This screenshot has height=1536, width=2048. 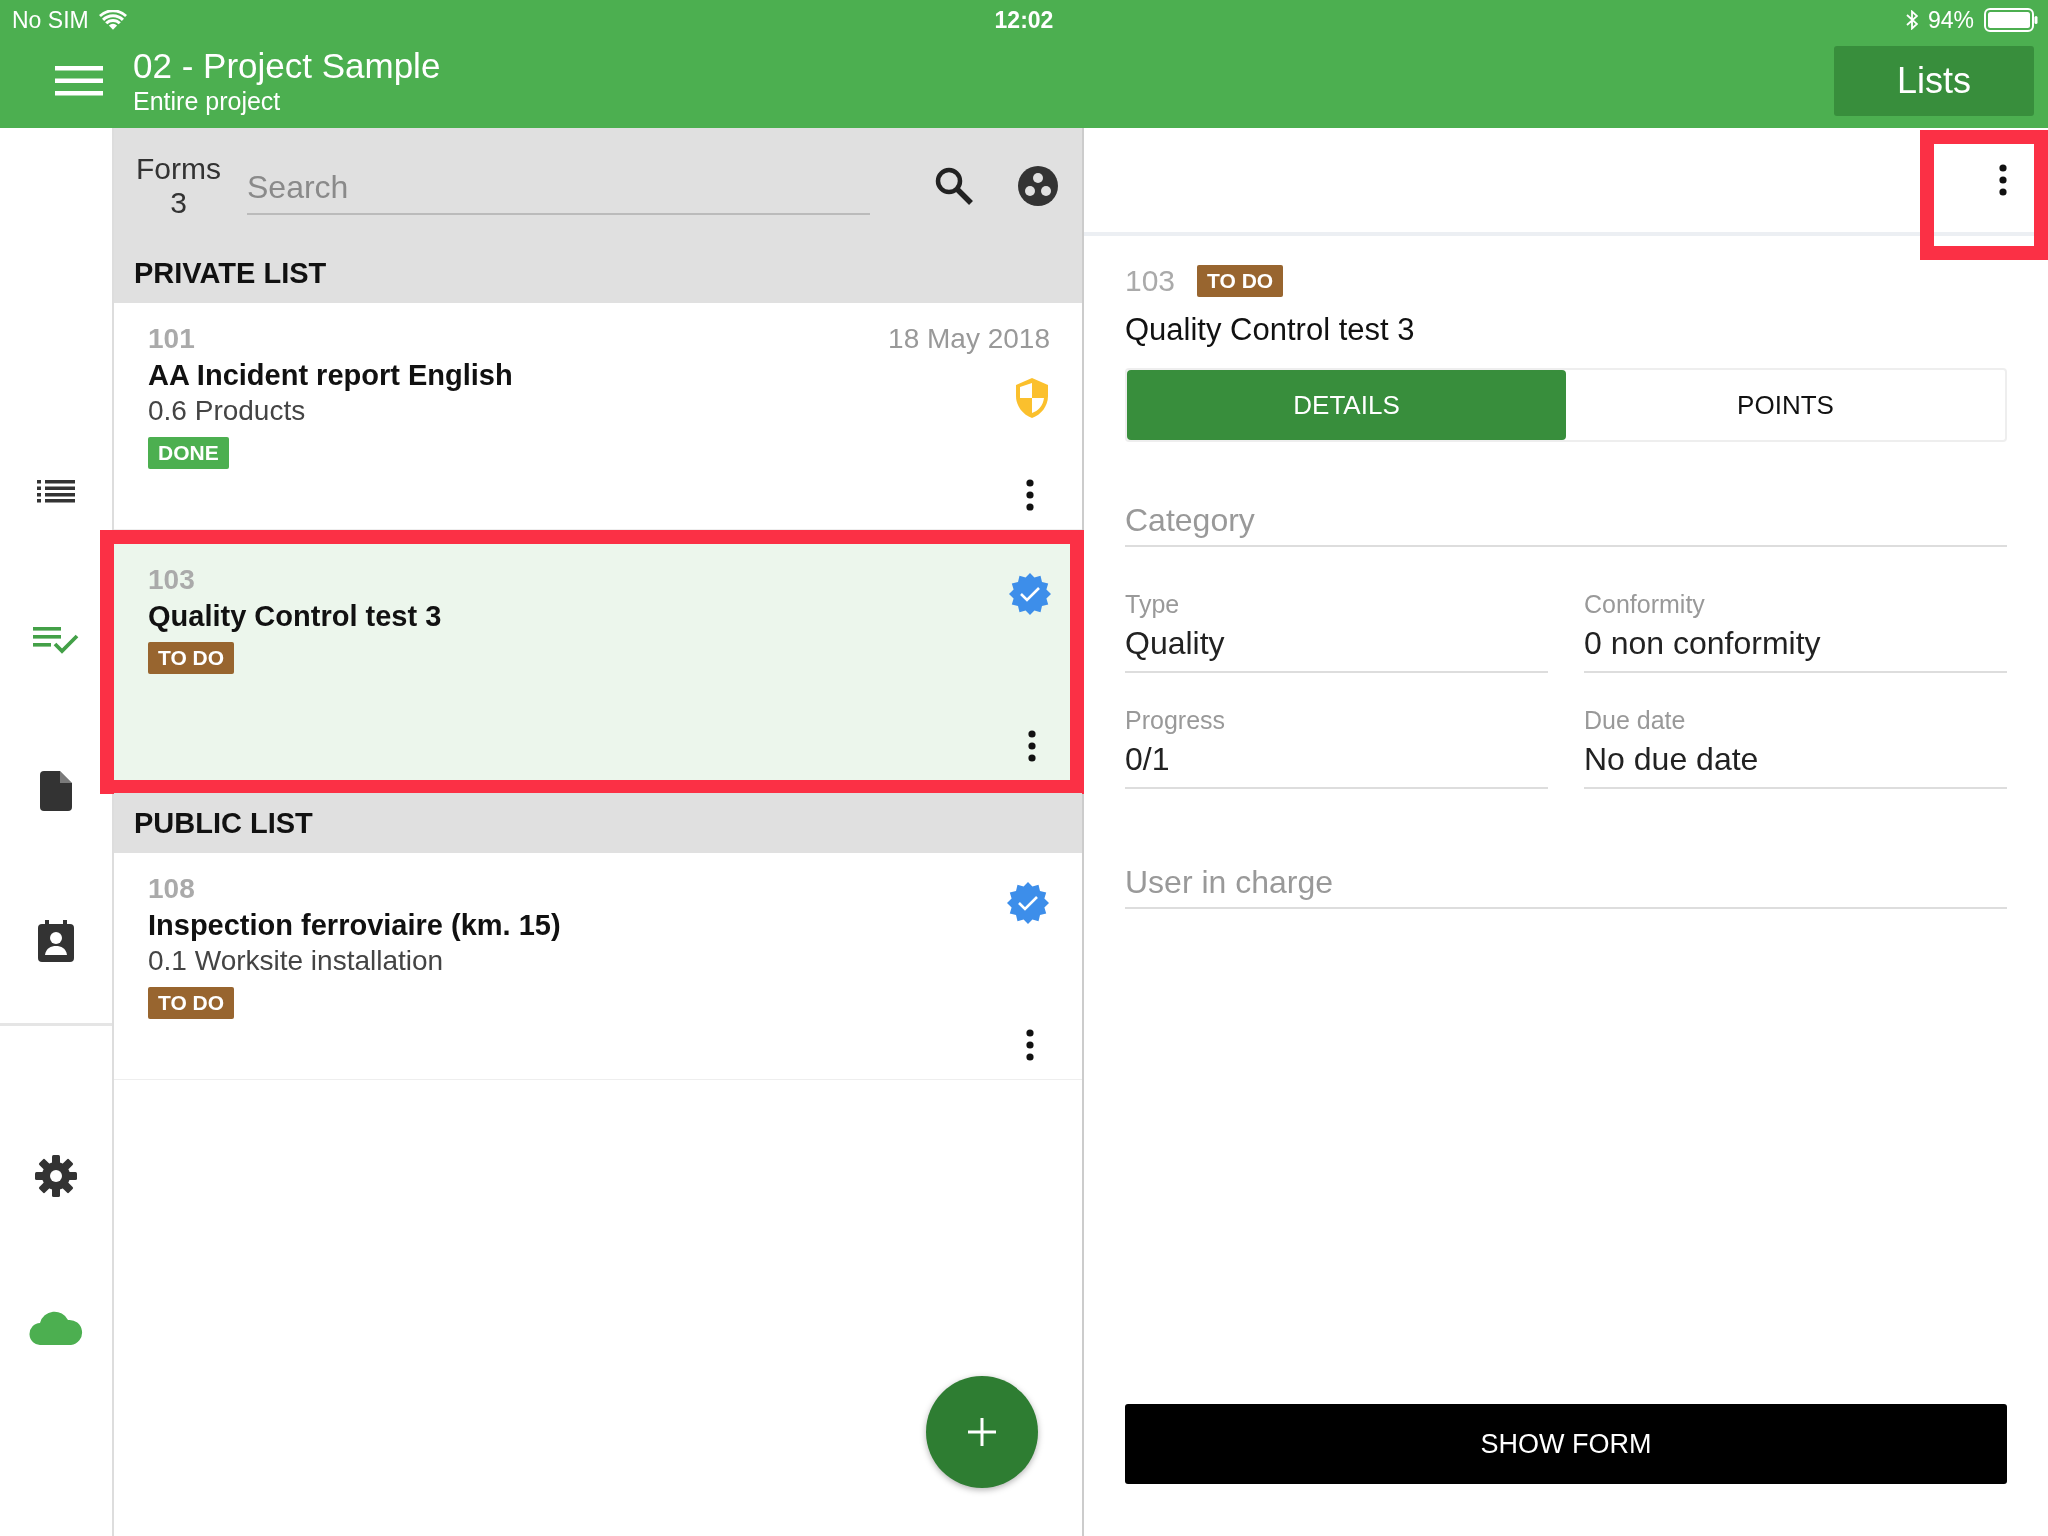 What do you see at coordinates (1176, 720) in the screenshot?
I see `field-label: Progress` at bounding box center [1176, 720].